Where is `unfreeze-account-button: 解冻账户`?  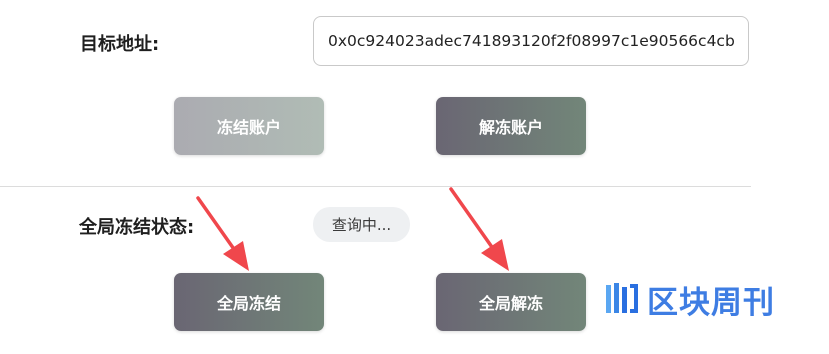 unfreeze-account-button: 解冻账户 is located at coordinates (511, 126).